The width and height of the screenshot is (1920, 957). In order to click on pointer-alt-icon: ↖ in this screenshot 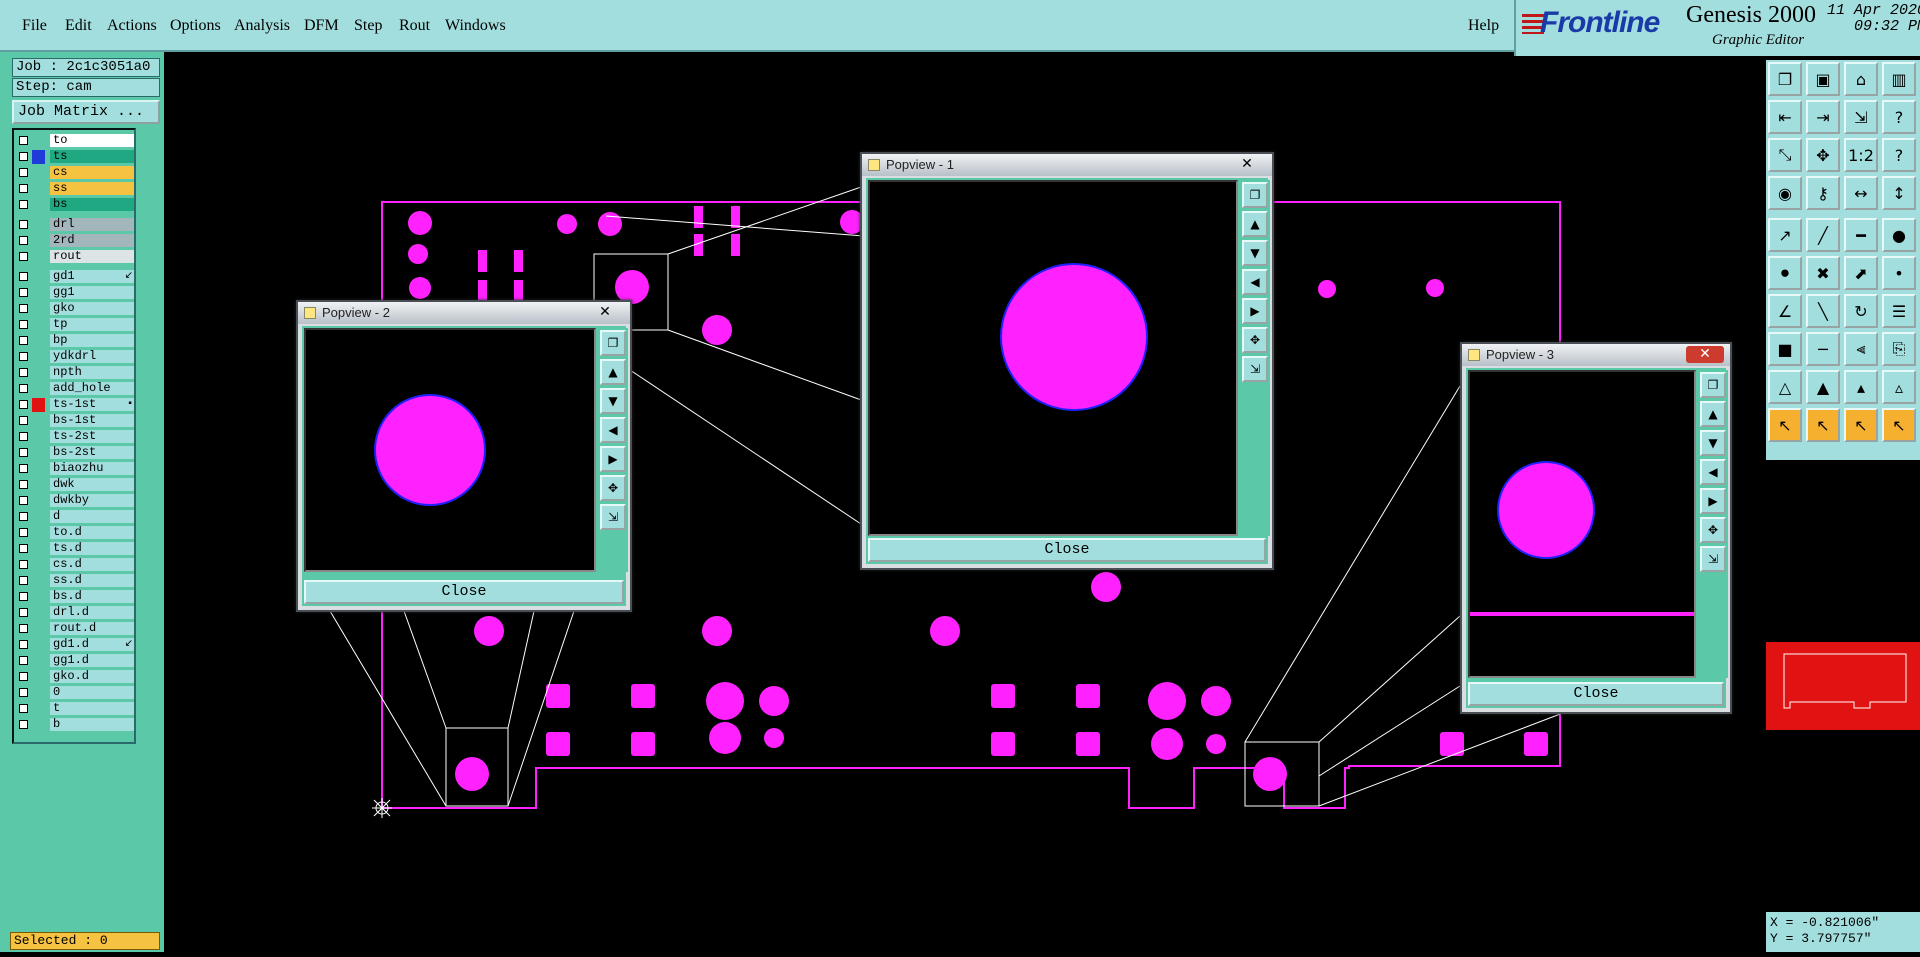, I will do `click(1823, 425)`.